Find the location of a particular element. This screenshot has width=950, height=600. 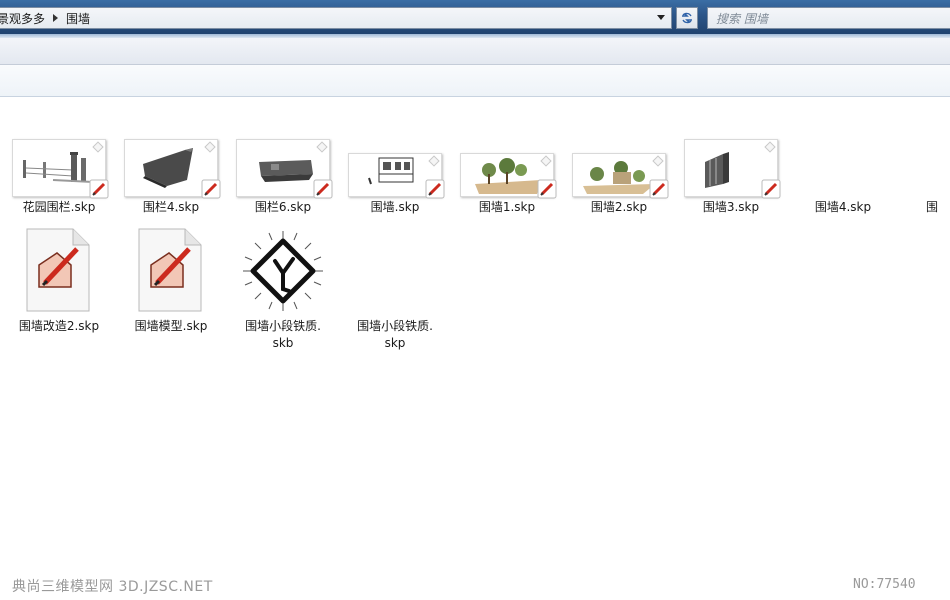

file-item: 围墙2.skp is located at coordinates (619, 179).